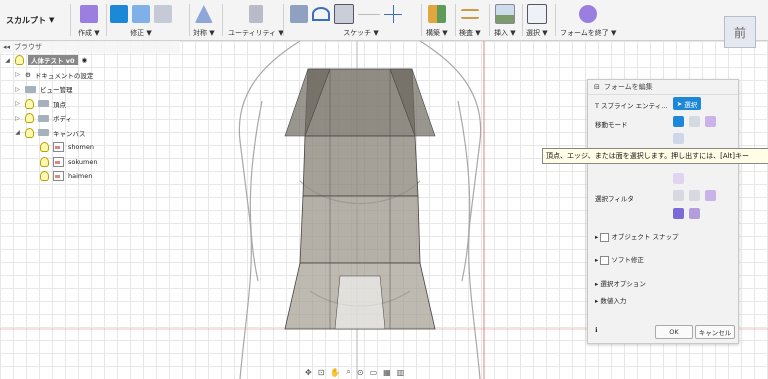  What do you see at coordinates (89, 20) in the screenshot?
I see `create-menu: 作成 ▼` at bounding box center [89, 20].